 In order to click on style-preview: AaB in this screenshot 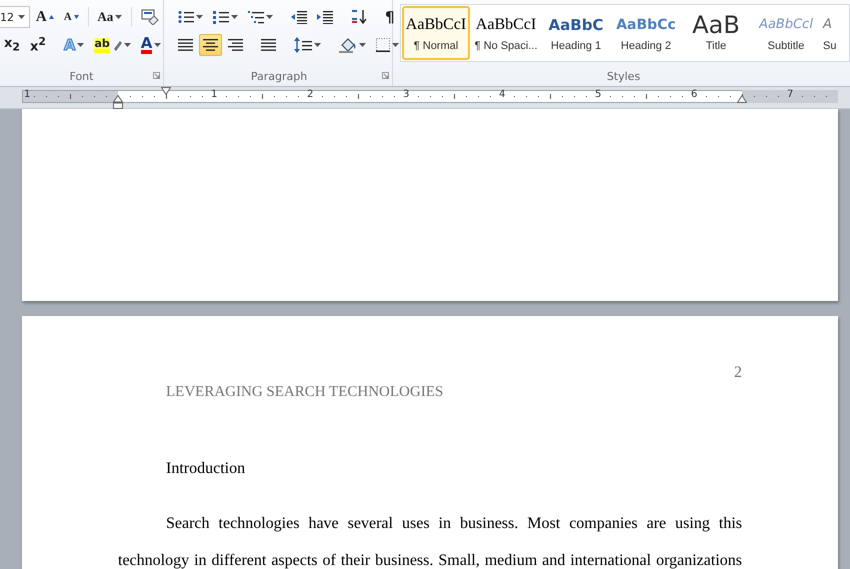, I will do `click(716, 25)`.